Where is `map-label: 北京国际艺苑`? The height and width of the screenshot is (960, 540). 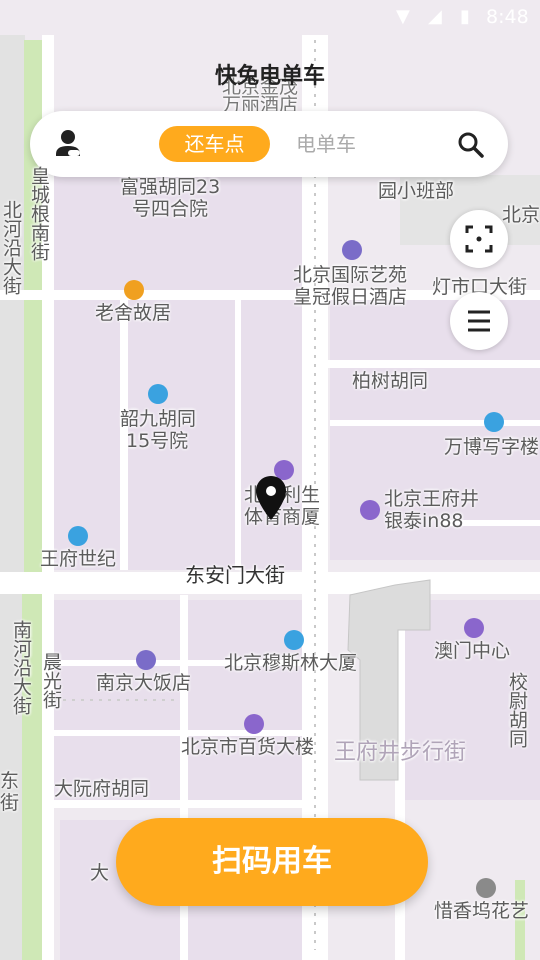 map-label: 北京国际艺苑 is located at coordinates (350, 275).